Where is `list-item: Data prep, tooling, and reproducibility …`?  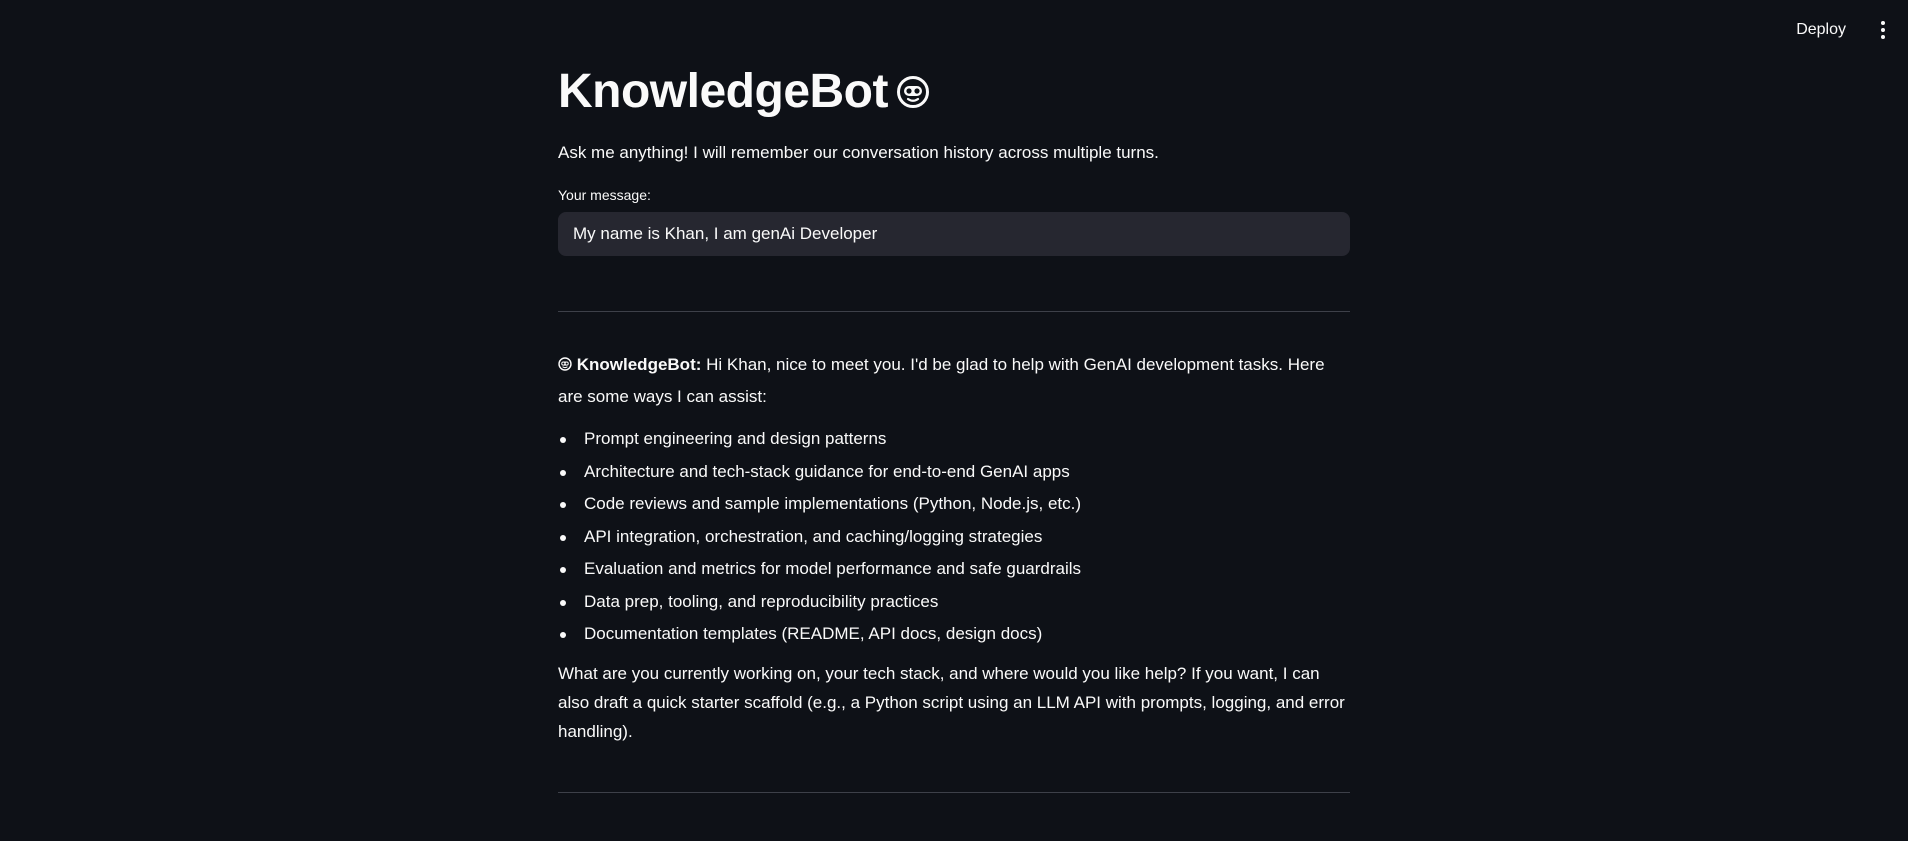
list-item: Data prep, tooling, and reproducibility … is located at coordinates (954, 602).